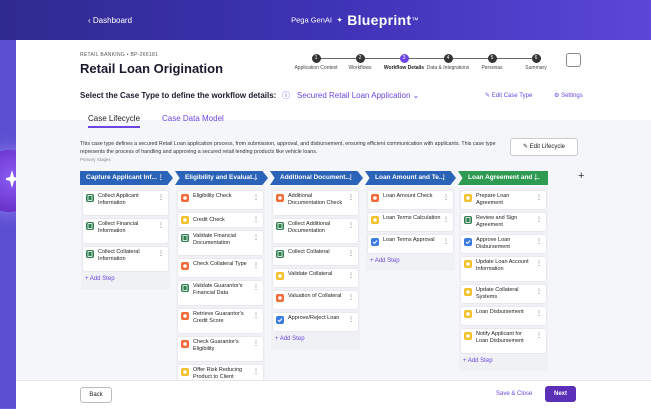 The height and width of the screenshot is (409, 651). Describe the element at coordinates (557, 96) in the screenshot. I see `gear-icon: ⚙` at that location.